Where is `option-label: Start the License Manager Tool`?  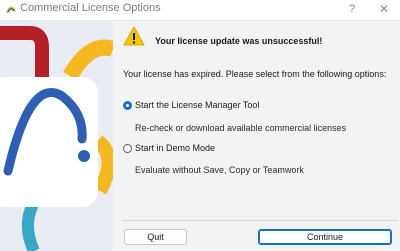
option-label: Start the License Manager Tool is located at coordinates (197, 105).